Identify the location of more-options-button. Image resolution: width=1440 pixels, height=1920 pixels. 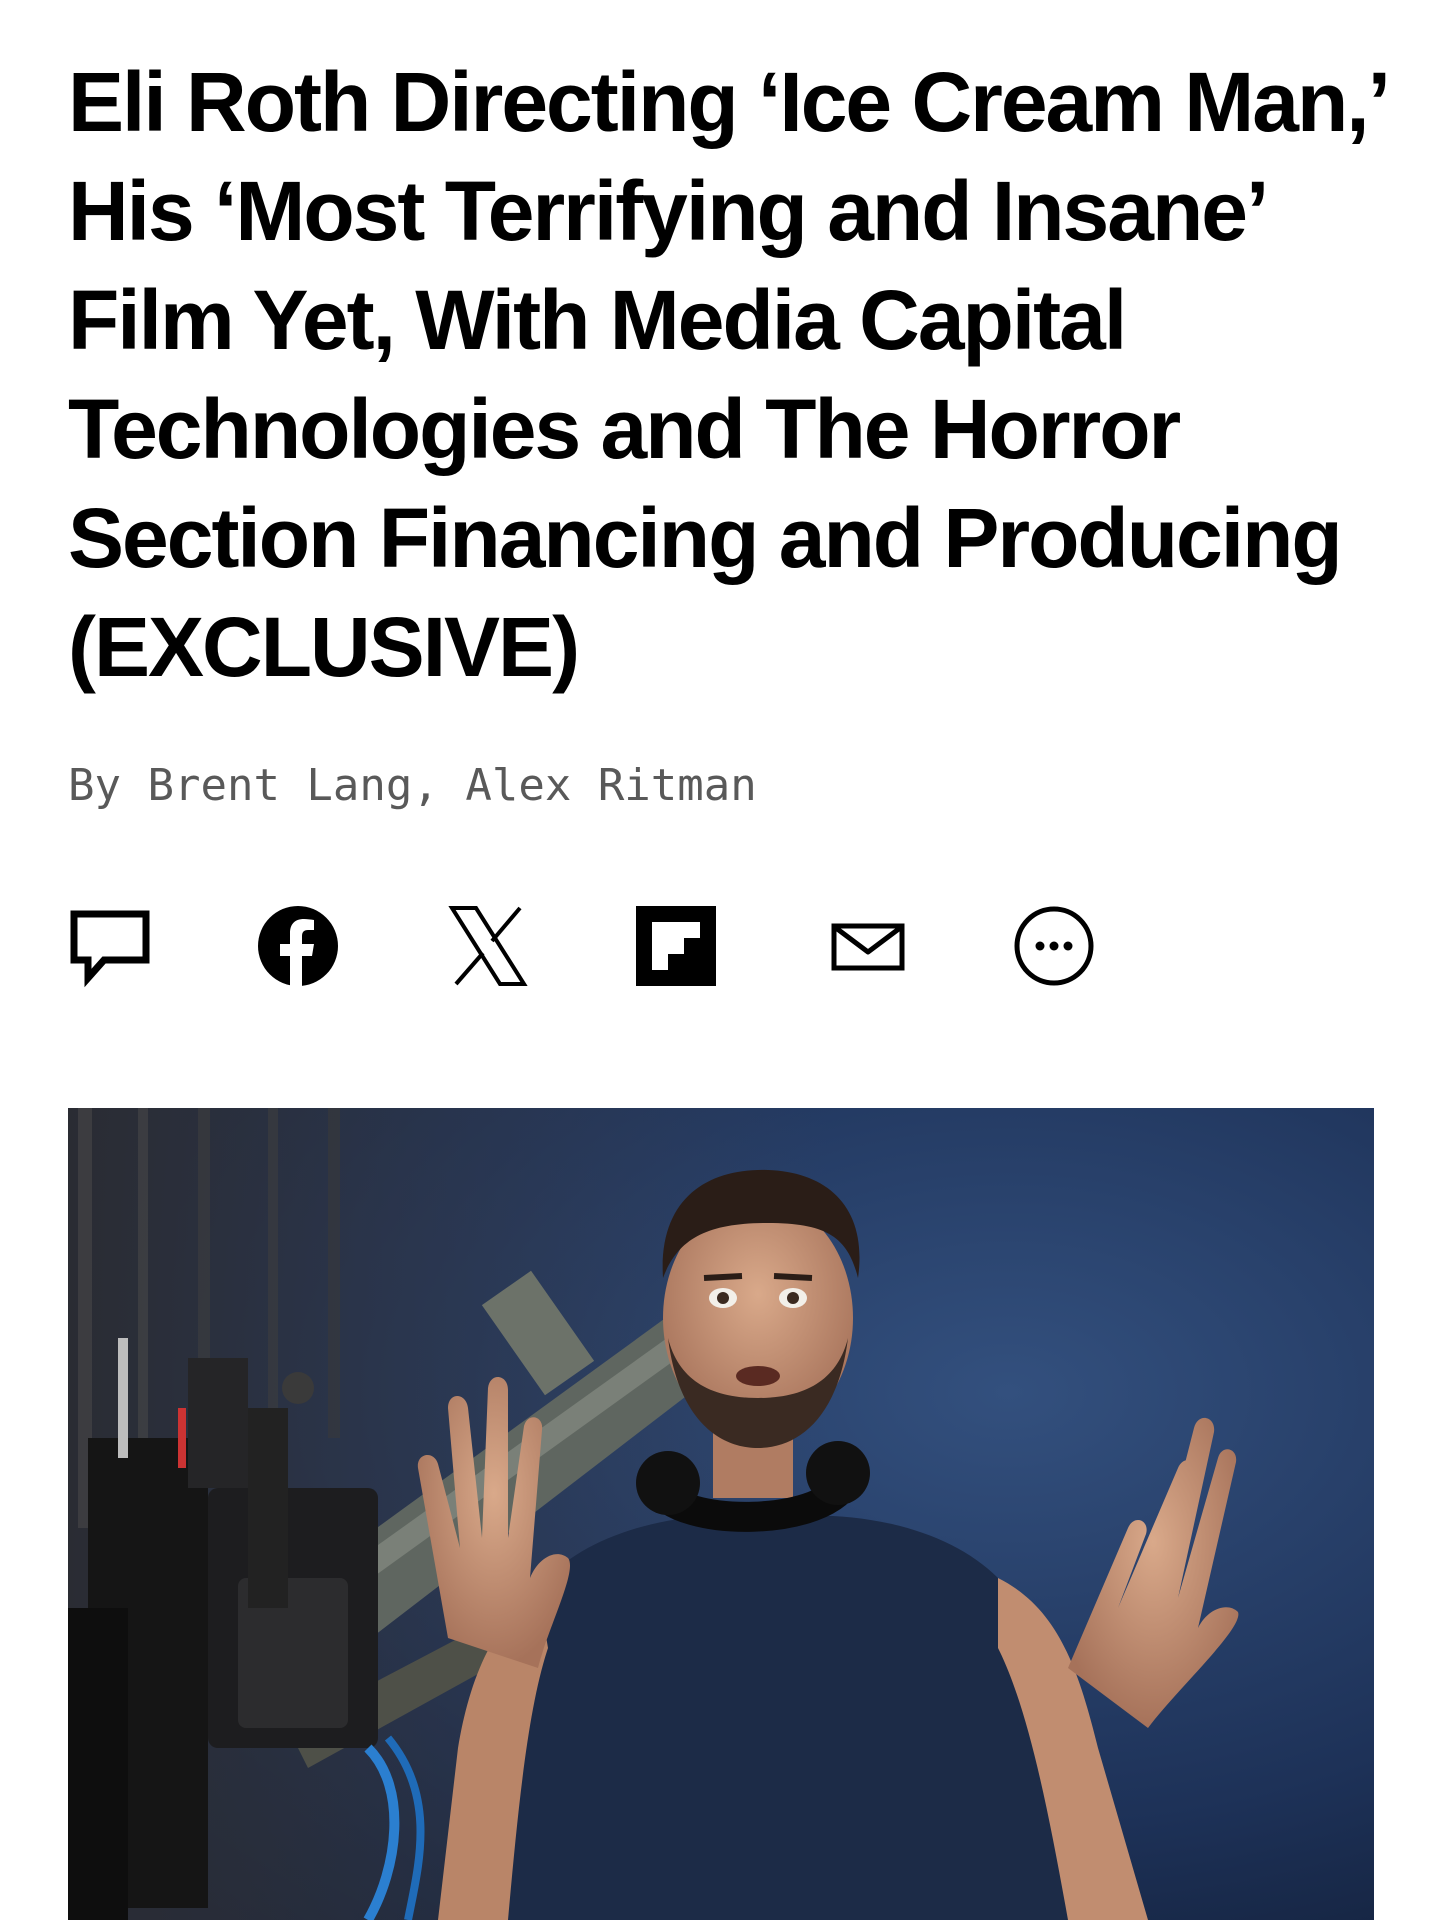
(1054, 946).